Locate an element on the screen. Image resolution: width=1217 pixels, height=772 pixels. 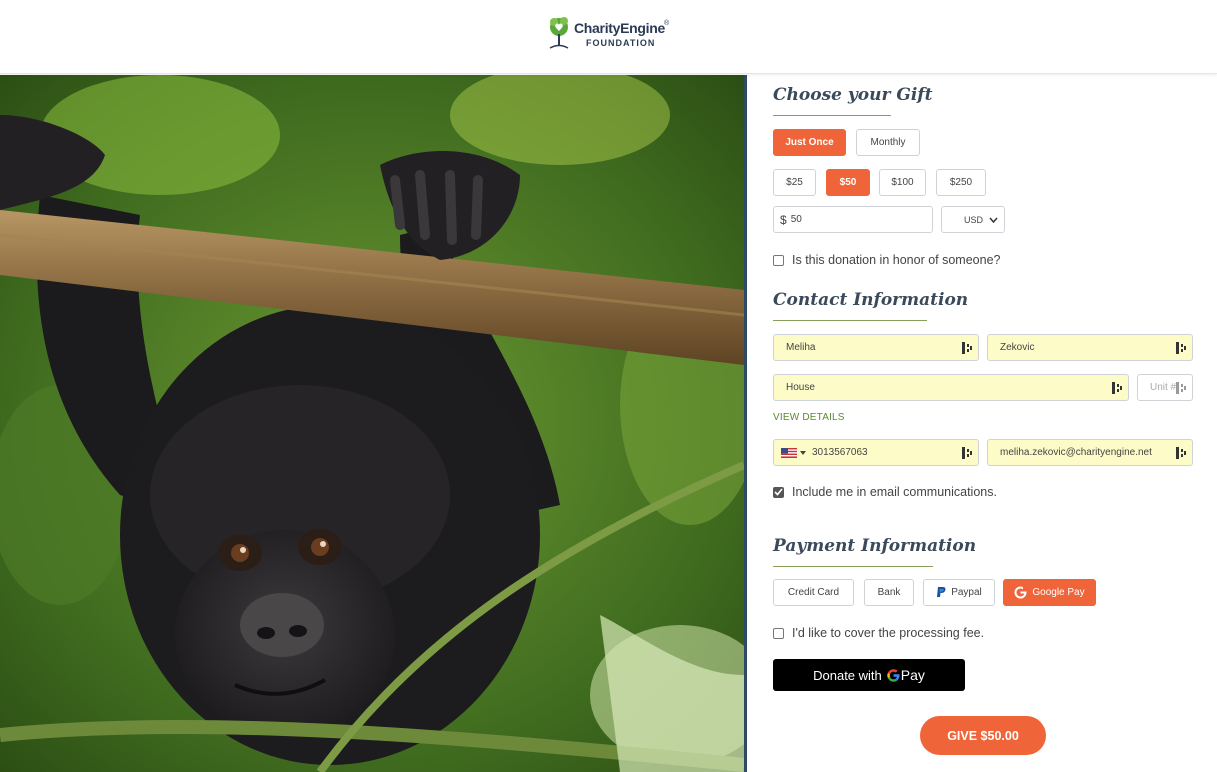
processing-fee-checkbox is located at coordinates (778, 633).